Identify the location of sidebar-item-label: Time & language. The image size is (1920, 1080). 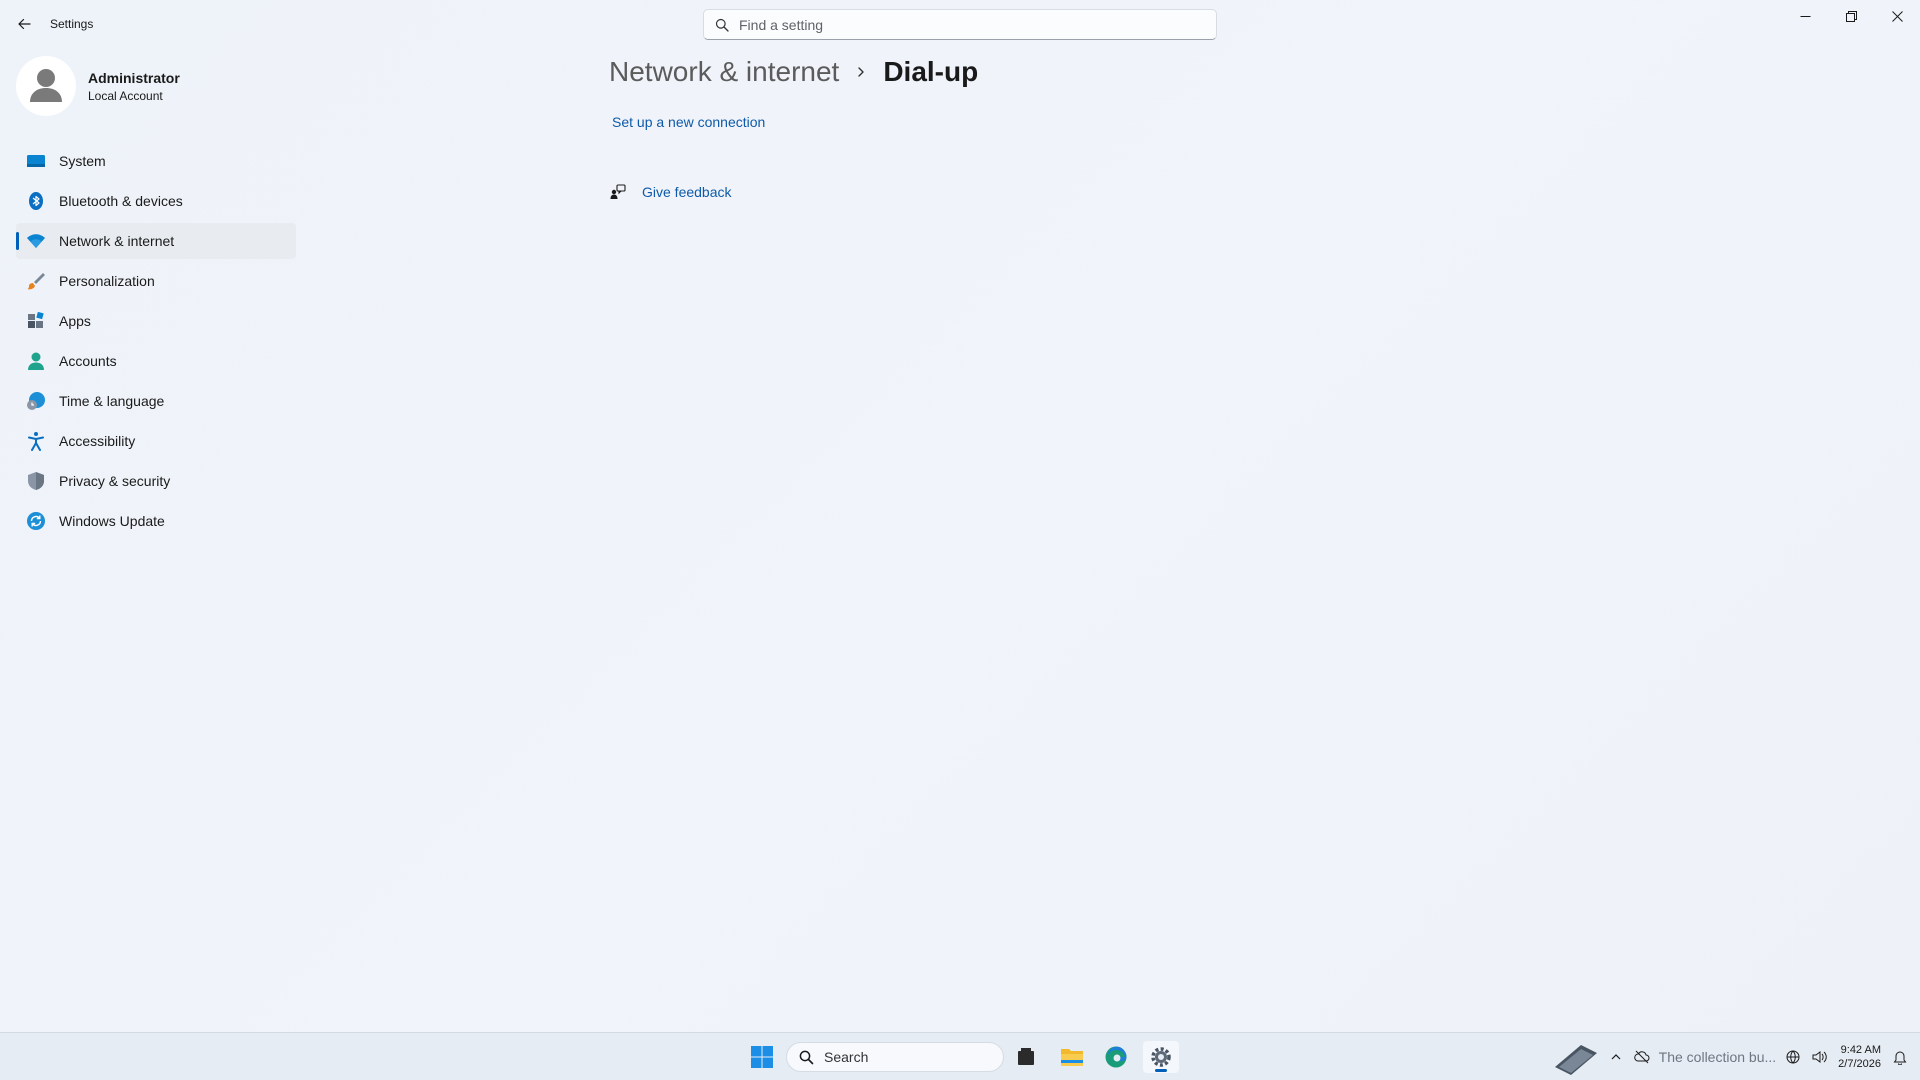
(112, 401).